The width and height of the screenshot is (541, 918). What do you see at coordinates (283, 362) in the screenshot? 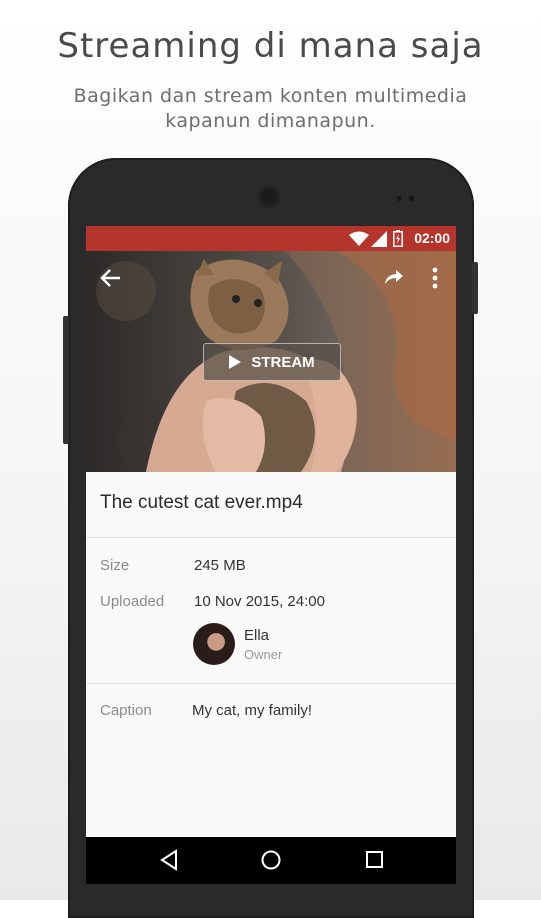
I see `stream-button-label: STREAM` at bounding box center [283, 362].